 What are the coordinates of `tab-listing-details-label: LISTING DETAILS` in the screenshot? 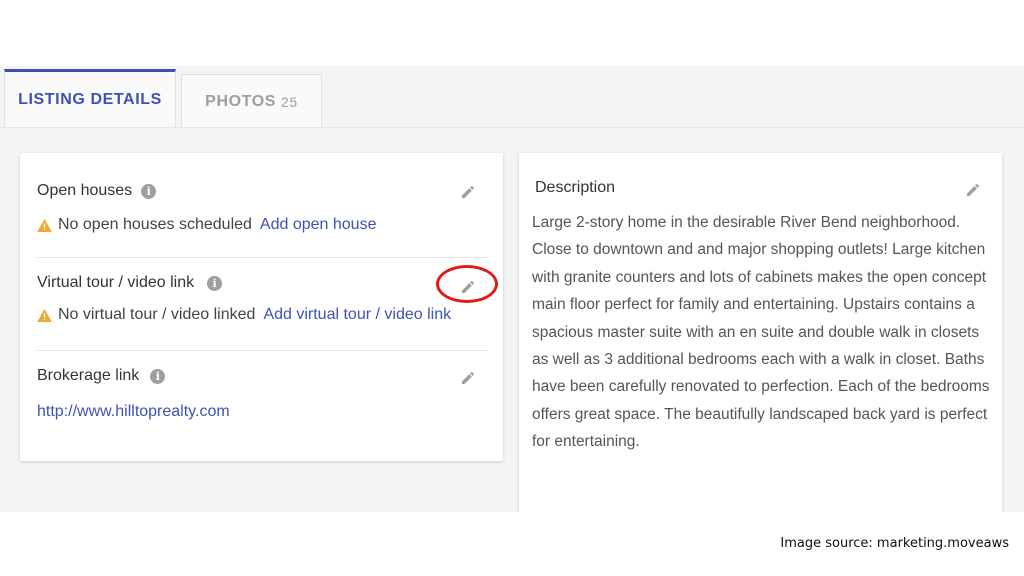 It's located at (90, 99).